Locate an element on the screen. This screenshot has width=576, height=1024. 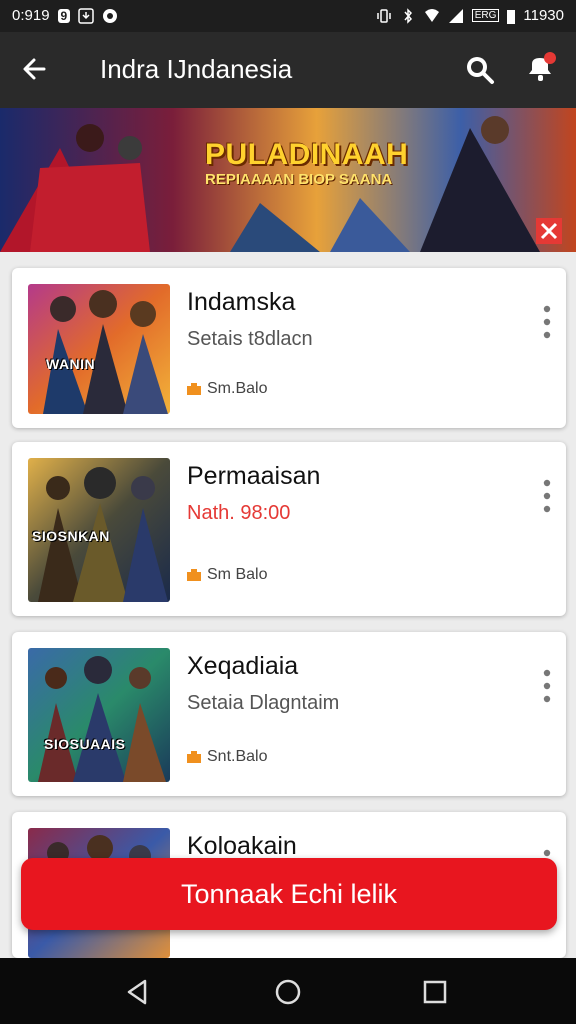
item-meta: Snt.Balo is located at coordinates (227, 757).